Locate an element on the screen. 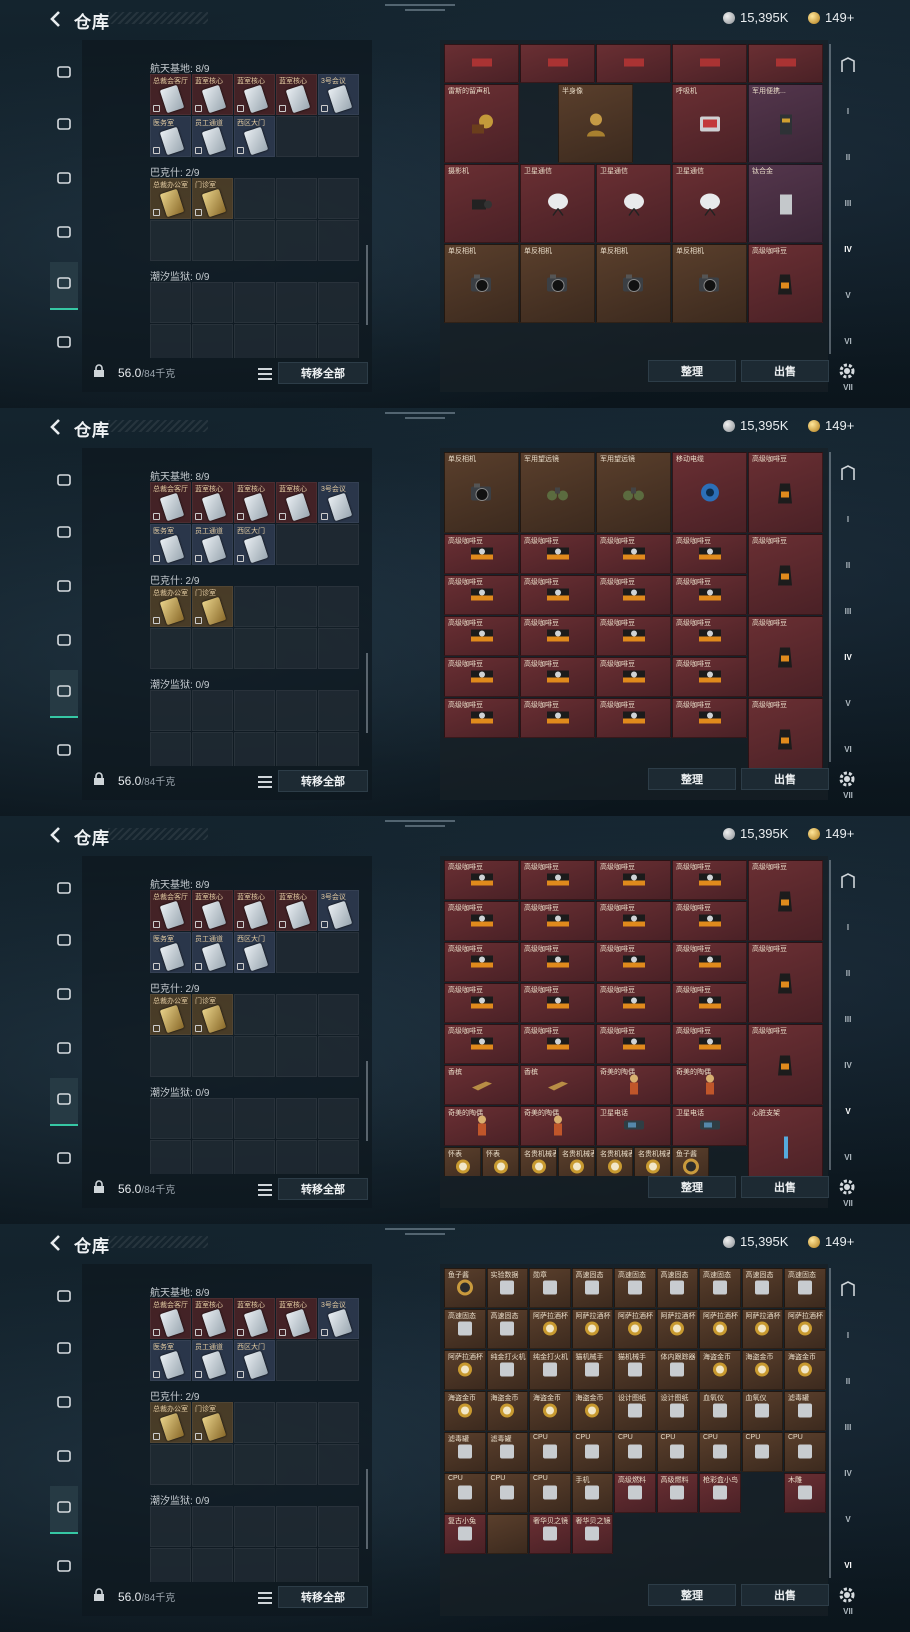  stash-tab: I is located at coordinates (848, 1336).